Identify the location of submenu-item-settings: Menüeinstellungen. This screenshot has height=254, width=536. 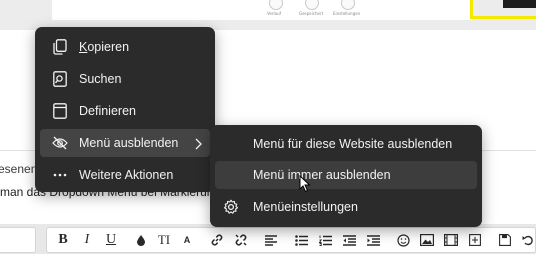
(346, 207).